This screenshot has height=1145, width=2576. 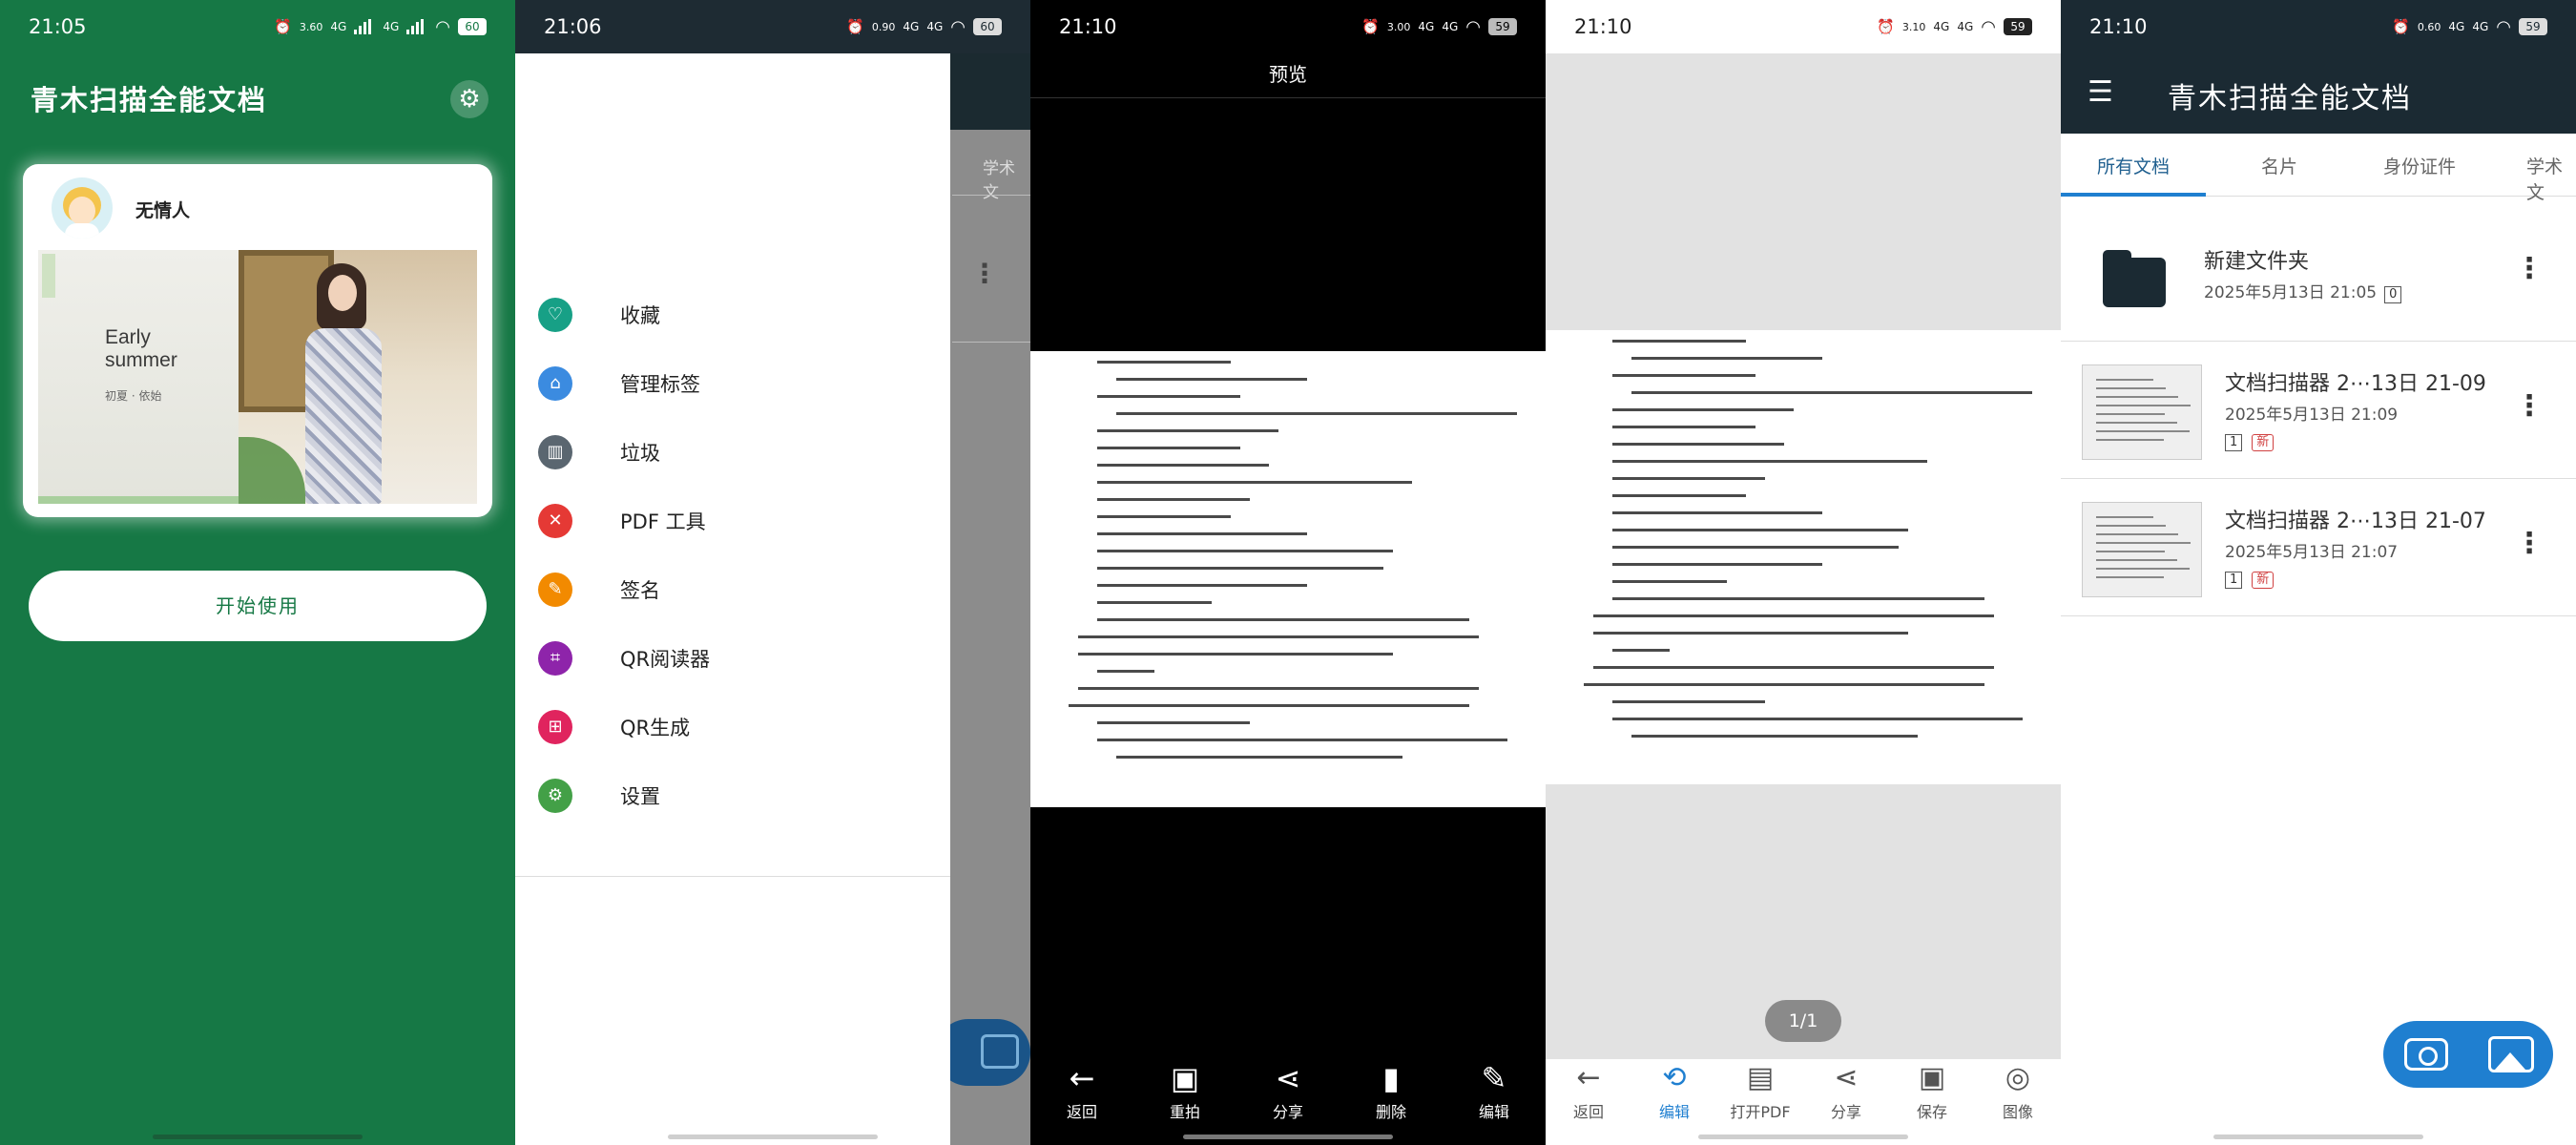 What do you see at coordinates (1391, 1102) in the screenshot?
I see `preview-delete-button: ▮ 删除` at bounding box center [1391, 1102].